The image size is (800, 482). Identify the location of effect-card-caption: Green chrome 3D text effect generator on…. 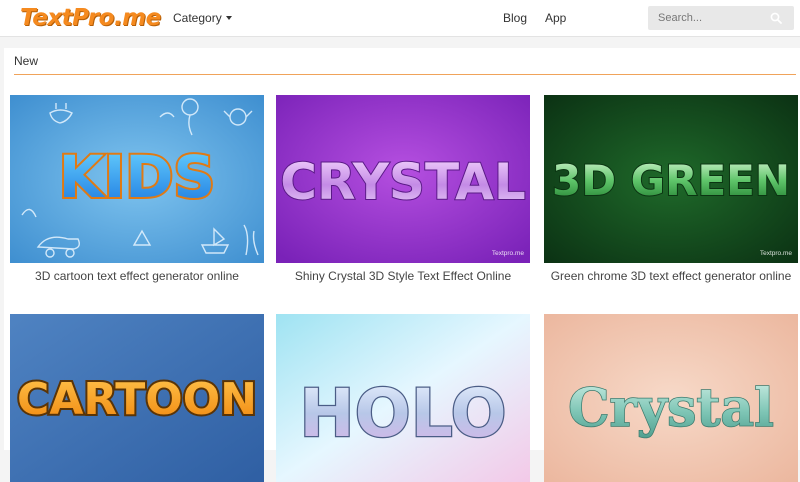
(671, 276).